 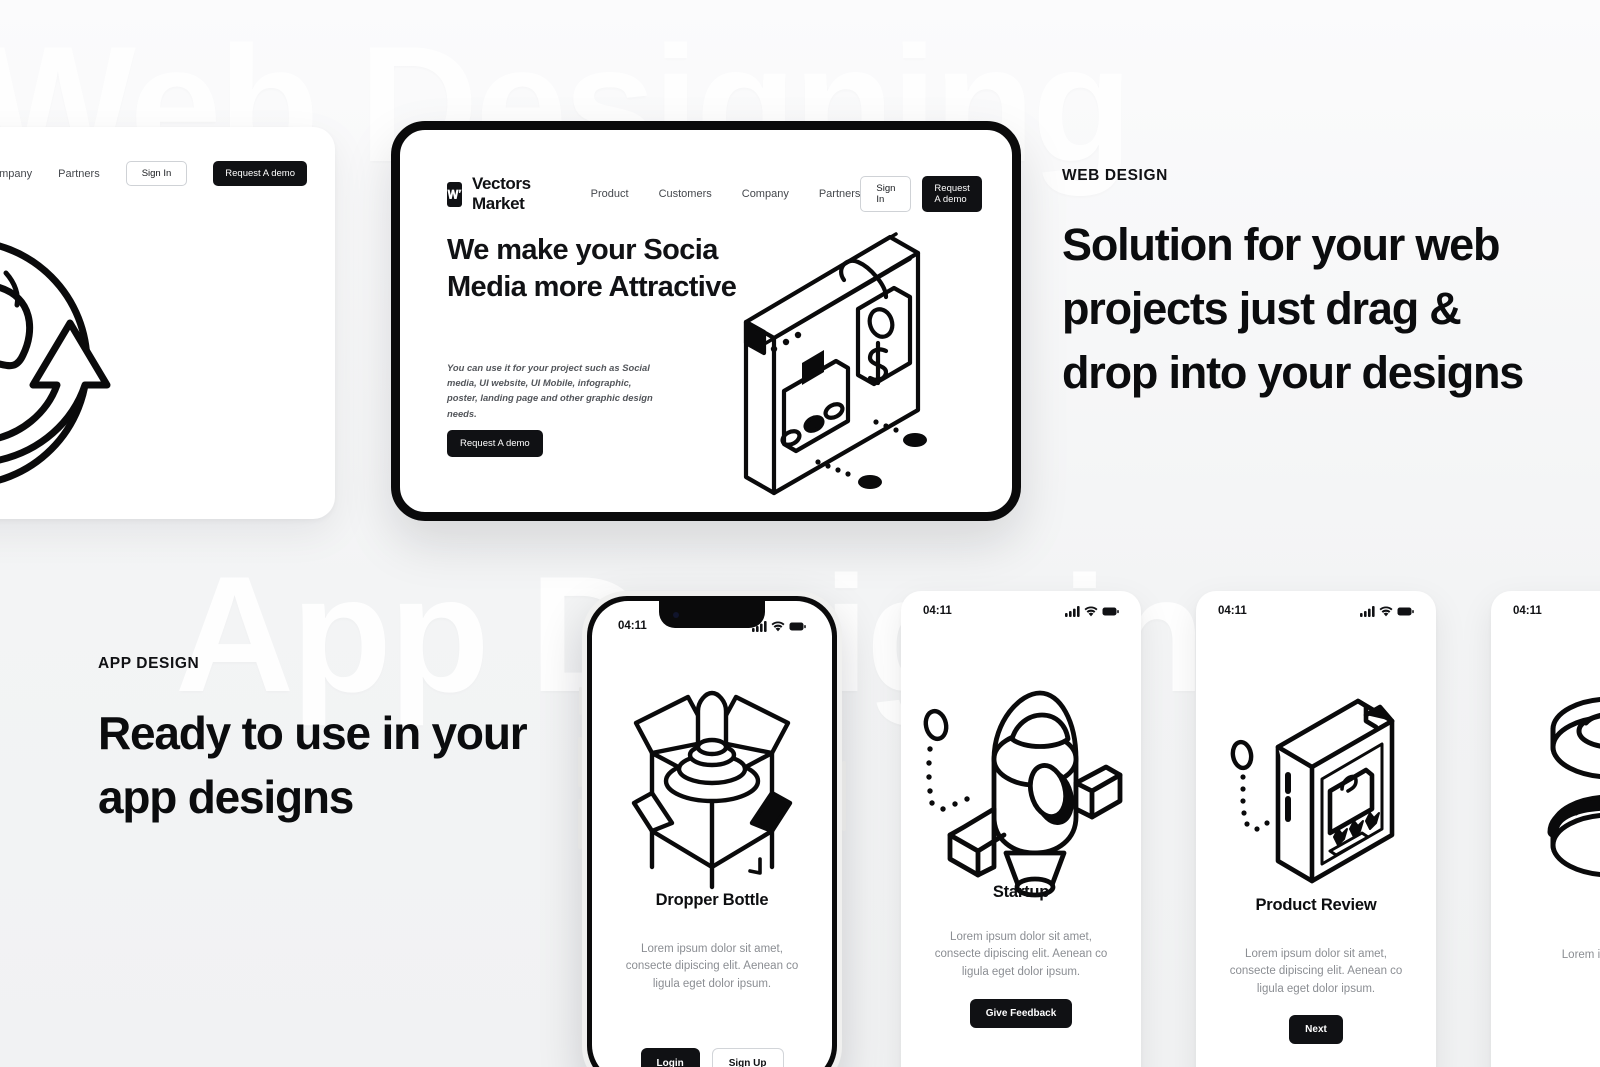 What do you see at coordinates (16, 174) in the screenshot?
I see `left-nav-link-company: Company` at bounding box center [16, 174].